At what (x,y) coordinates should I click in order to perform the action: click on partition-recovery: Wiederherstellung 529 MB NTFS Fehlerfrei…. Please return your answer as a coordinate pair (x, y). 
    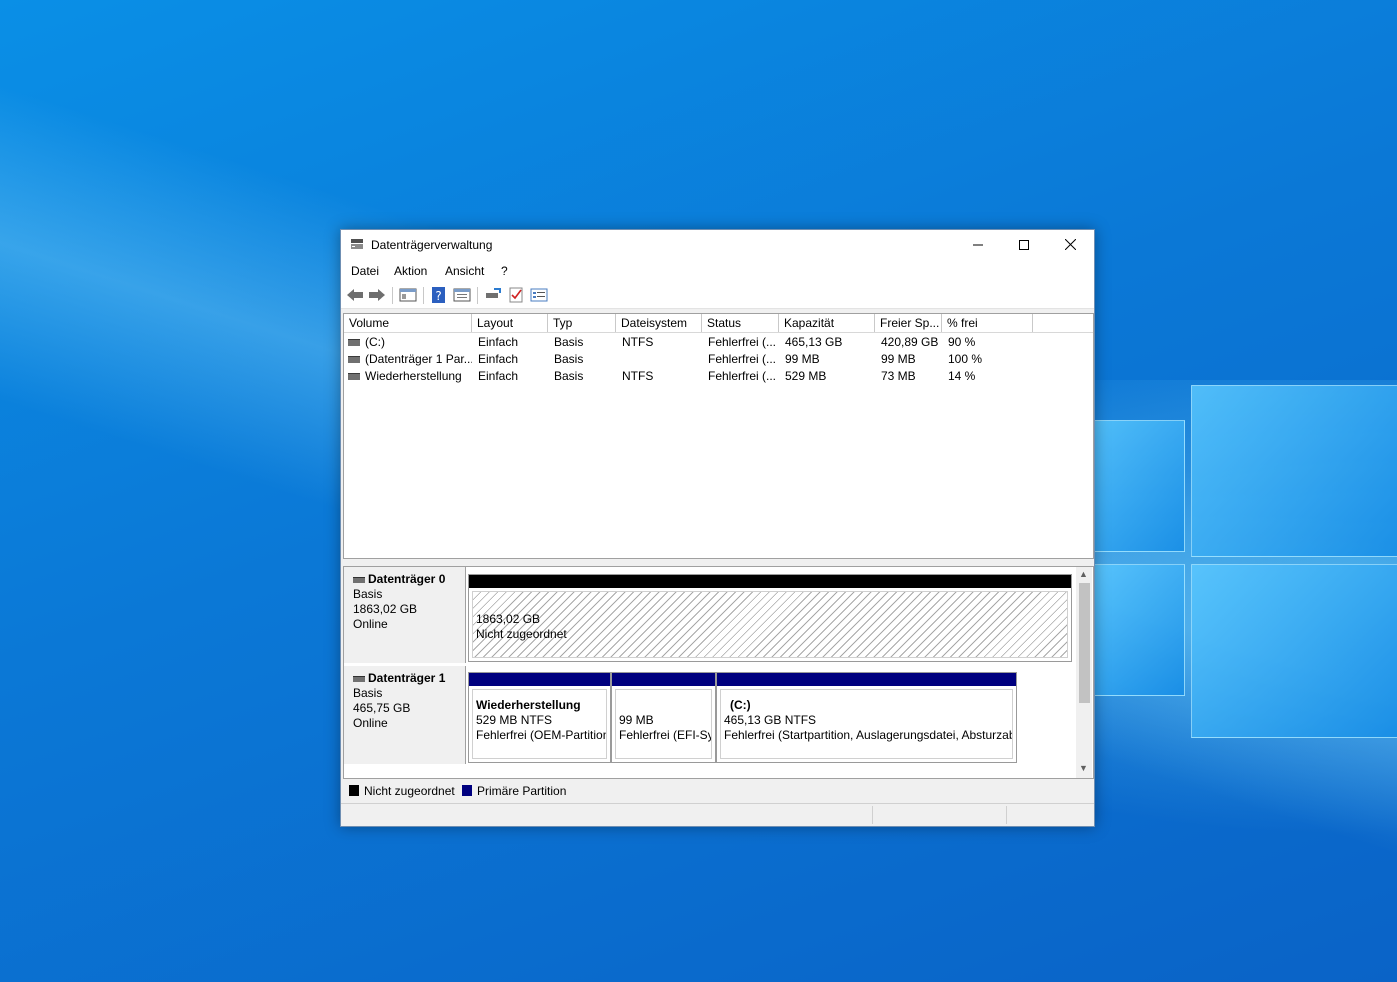
    Looking at the image, I should click on (539, 717).